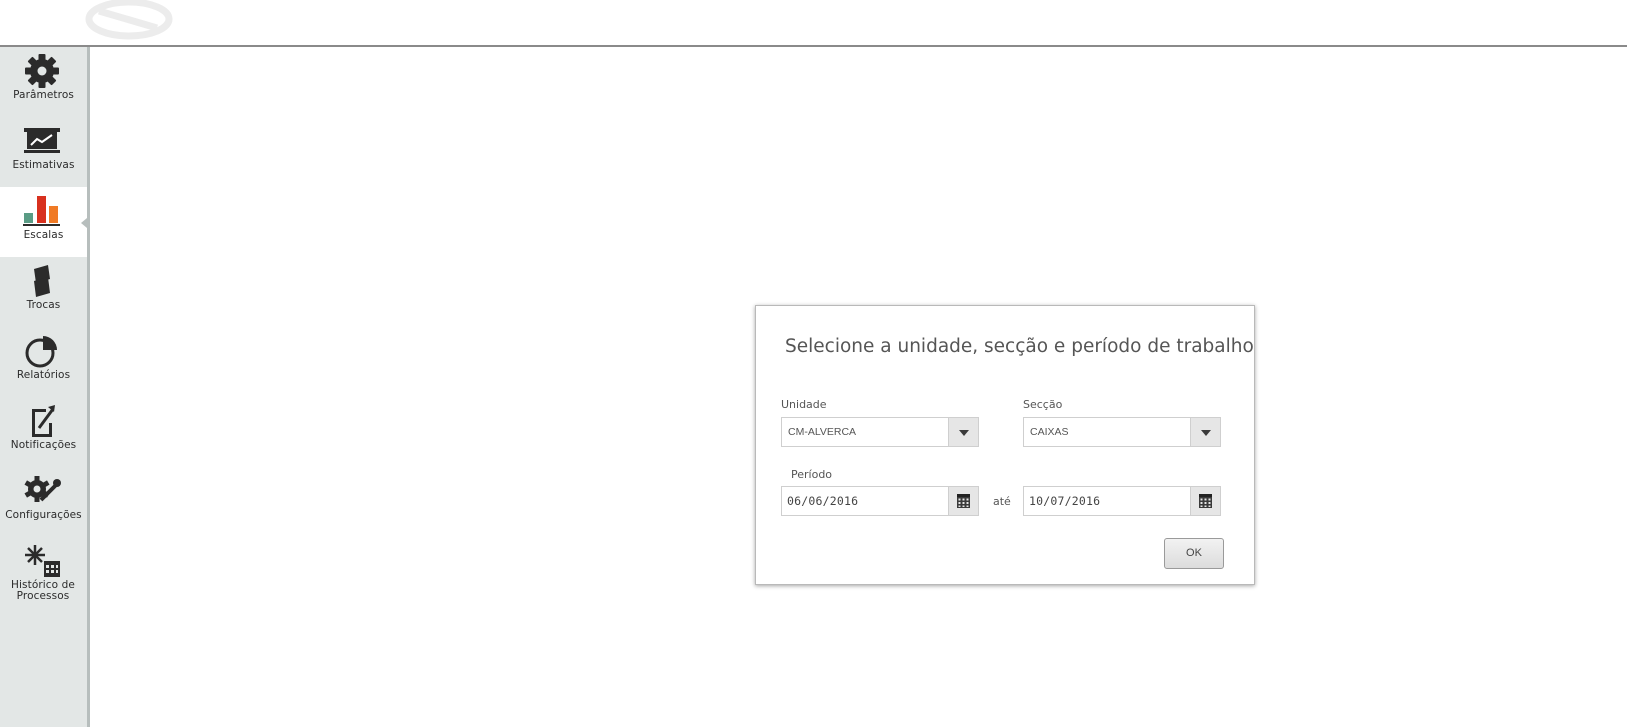 The width and height of the screenshot is (1627, 727). I want to click on sidebar-item-escalas: Escalas, so click(43, 222).